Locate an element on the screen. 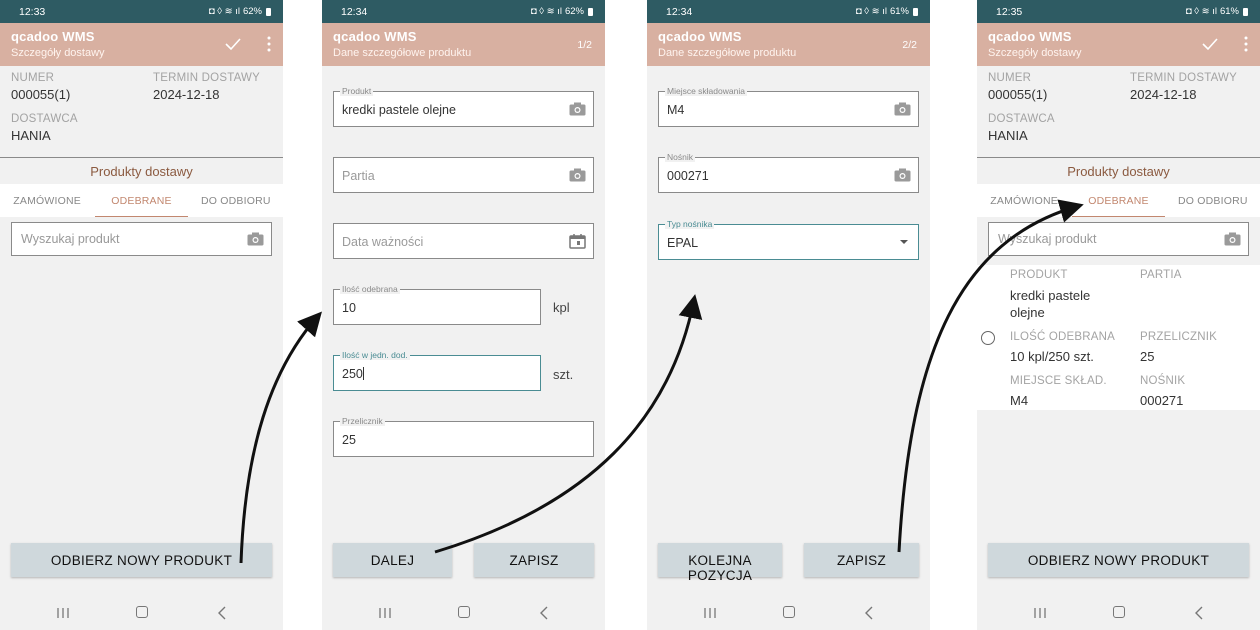 This screenshot has width=1260, height=630. ilosc-odebrana-label: Ilość odebrana is located at coordinates (370, 289).